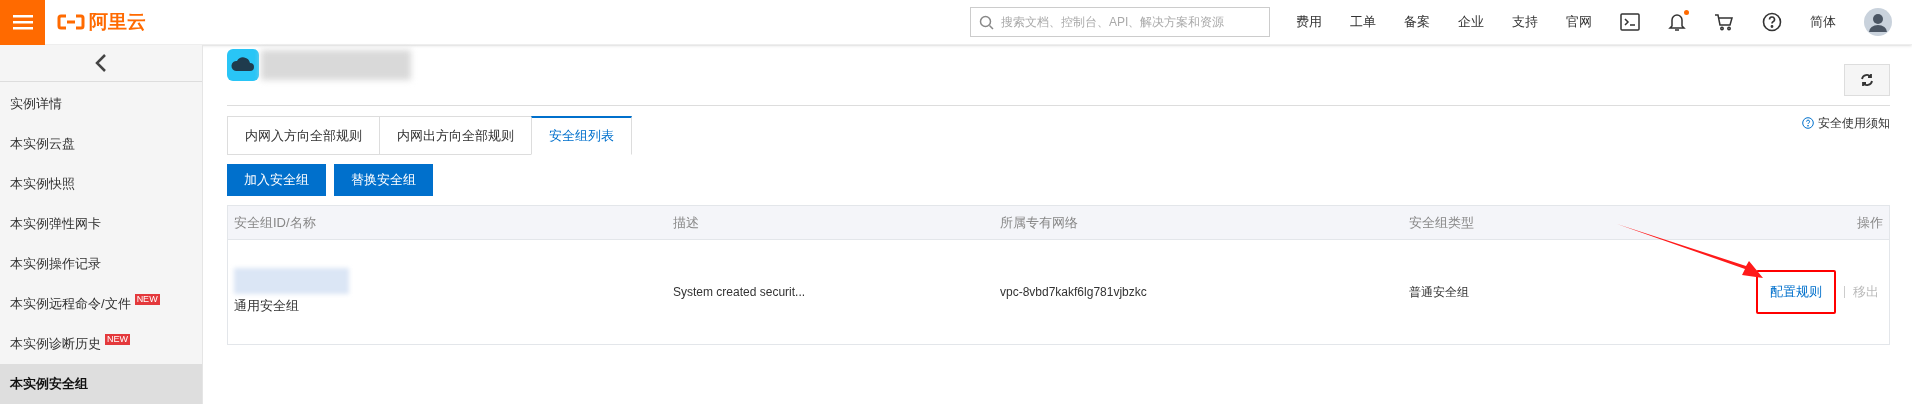  I want to click on sidebar-item: 本实例云盘, so click(101, 144).